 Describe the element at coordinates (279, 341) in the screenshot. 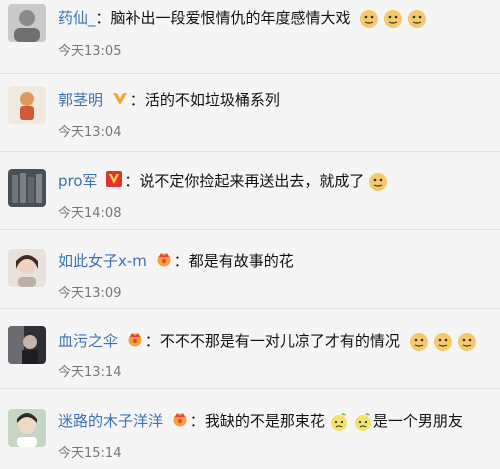

I see `comment-text: 不不不那是有一对儿凉了才有的情况` at that location.